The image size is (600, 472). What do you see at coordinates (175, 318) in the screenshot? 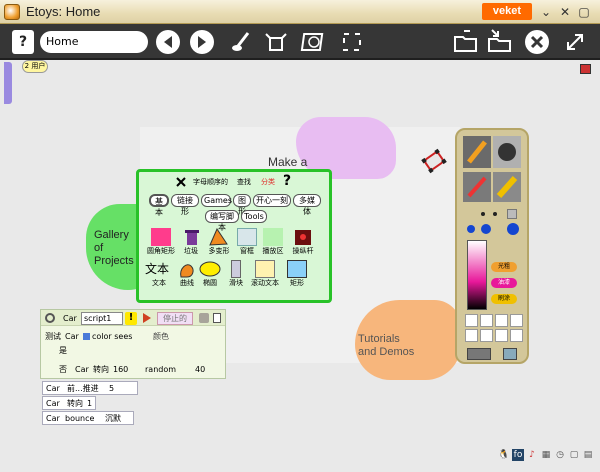
I see `script-status: 停止的` at bounding box center [175, 318].